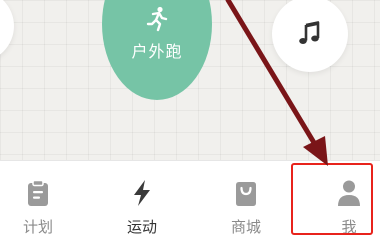  What do you see at coordinates (141, 227) in the screenshot?
I see `tab-sport-label: 运动` at bounding box center [141, 227].